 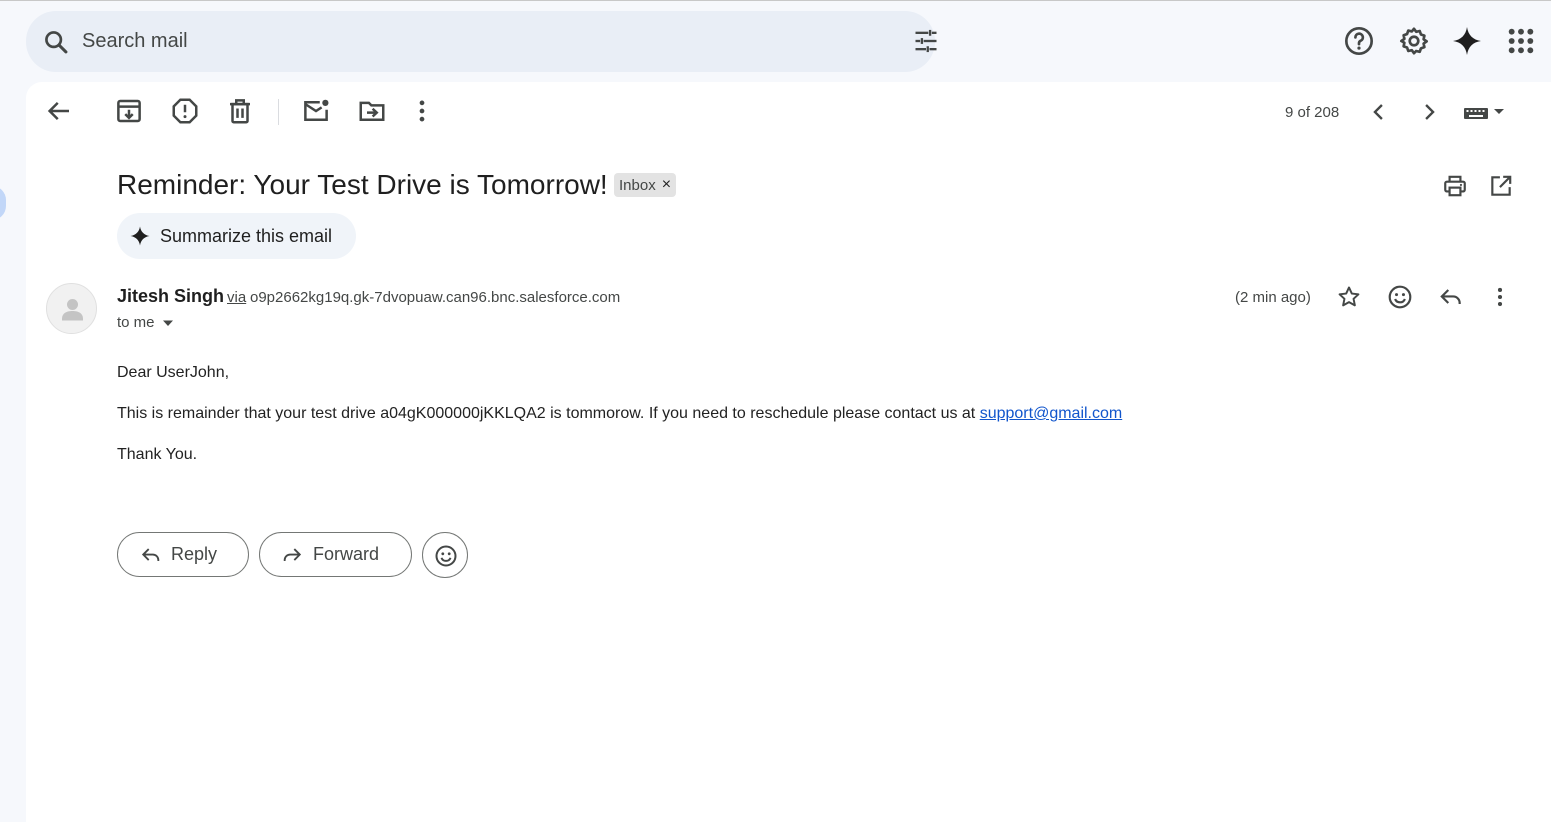 What do you see at coordinates (1501, 186) in the screenshot?
I see `open-in-new-icon` at bounding box center [1501, 186].